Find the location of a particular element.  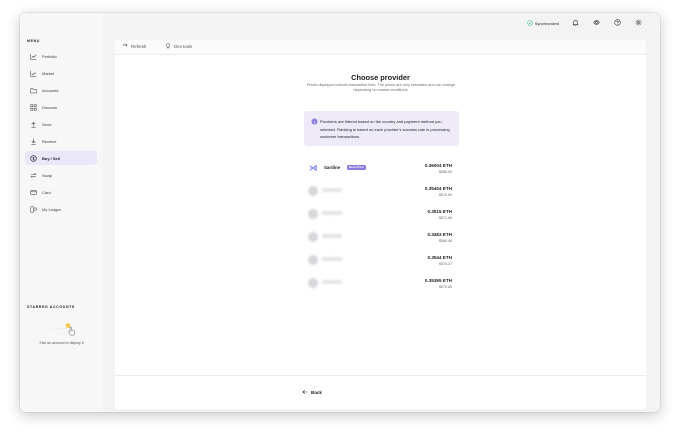

provider-row: Sardine Best Price 0.36004 ETH $585.55 is located at coordinates (381, 172).